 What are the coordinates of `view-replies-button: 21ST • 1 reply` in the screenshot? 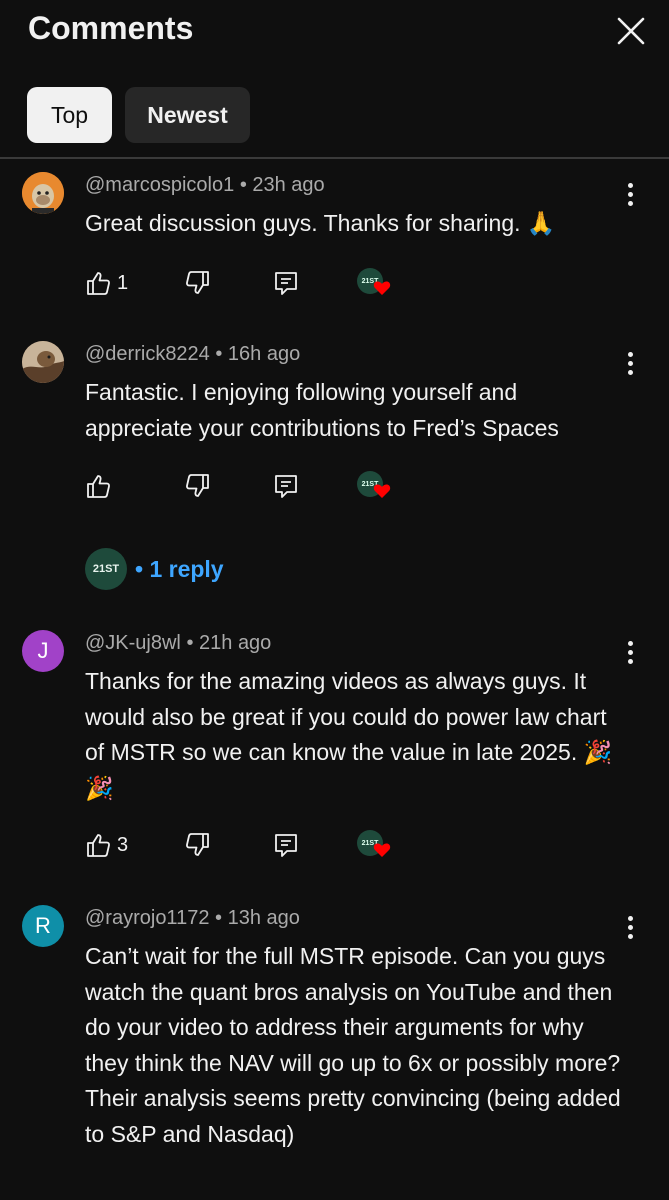 It's located at (154, 569).